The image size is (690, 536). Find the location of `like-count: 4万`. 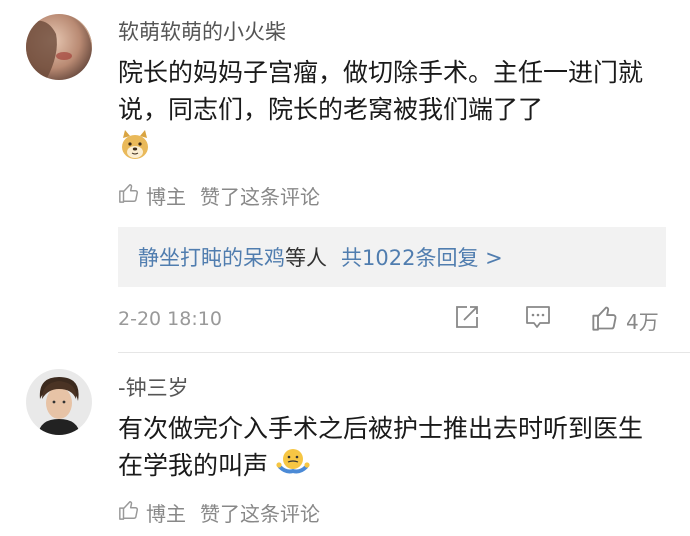

like-count: 4万 is located at coordinates (642, 321).